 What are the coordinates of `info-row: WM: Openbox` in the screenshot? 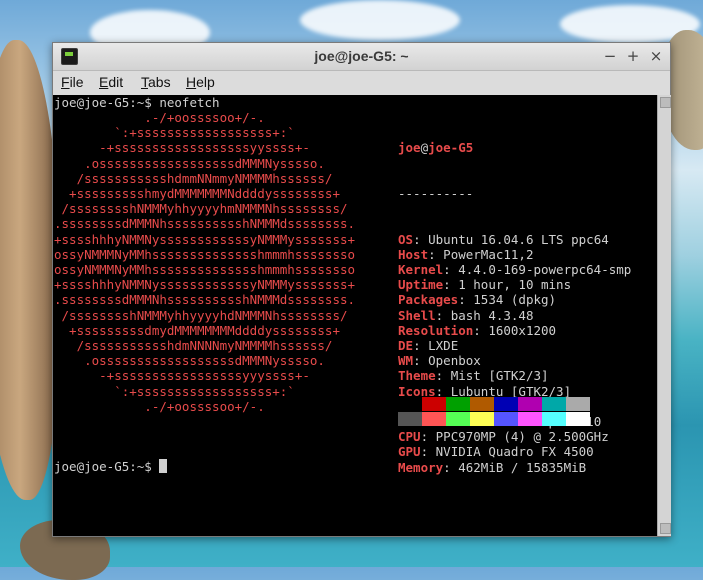 It's located at (439, 361).